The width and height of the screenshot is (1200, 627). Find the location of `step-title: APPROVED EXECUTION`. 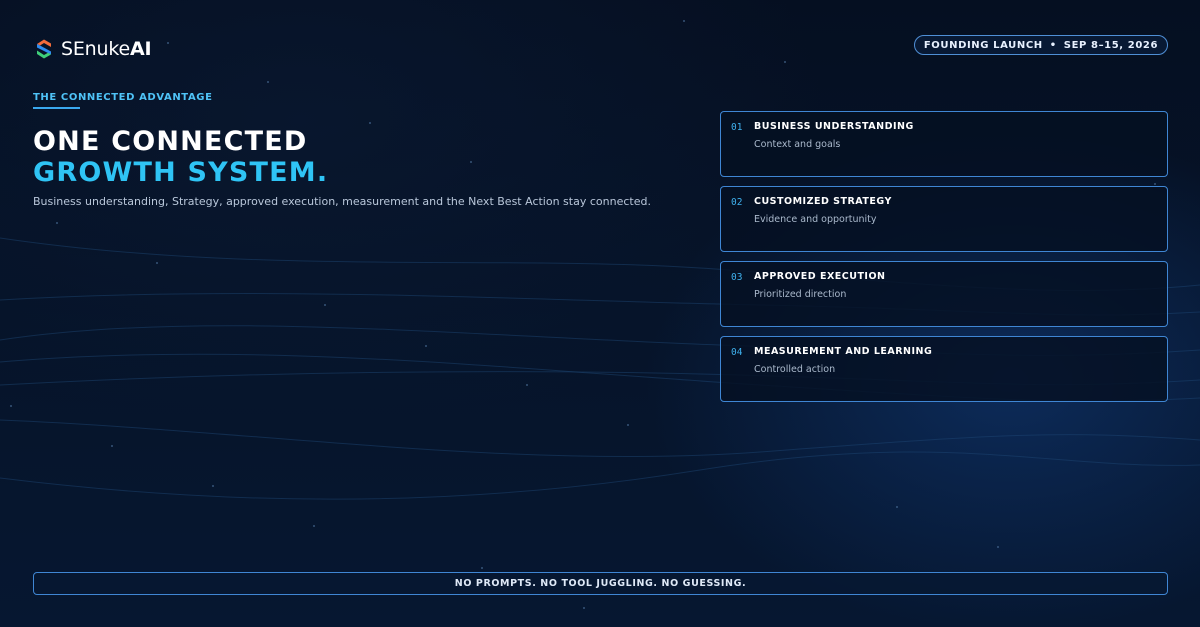

step-title: APPROVED EXECUTION is located at coordinates (820, 276).